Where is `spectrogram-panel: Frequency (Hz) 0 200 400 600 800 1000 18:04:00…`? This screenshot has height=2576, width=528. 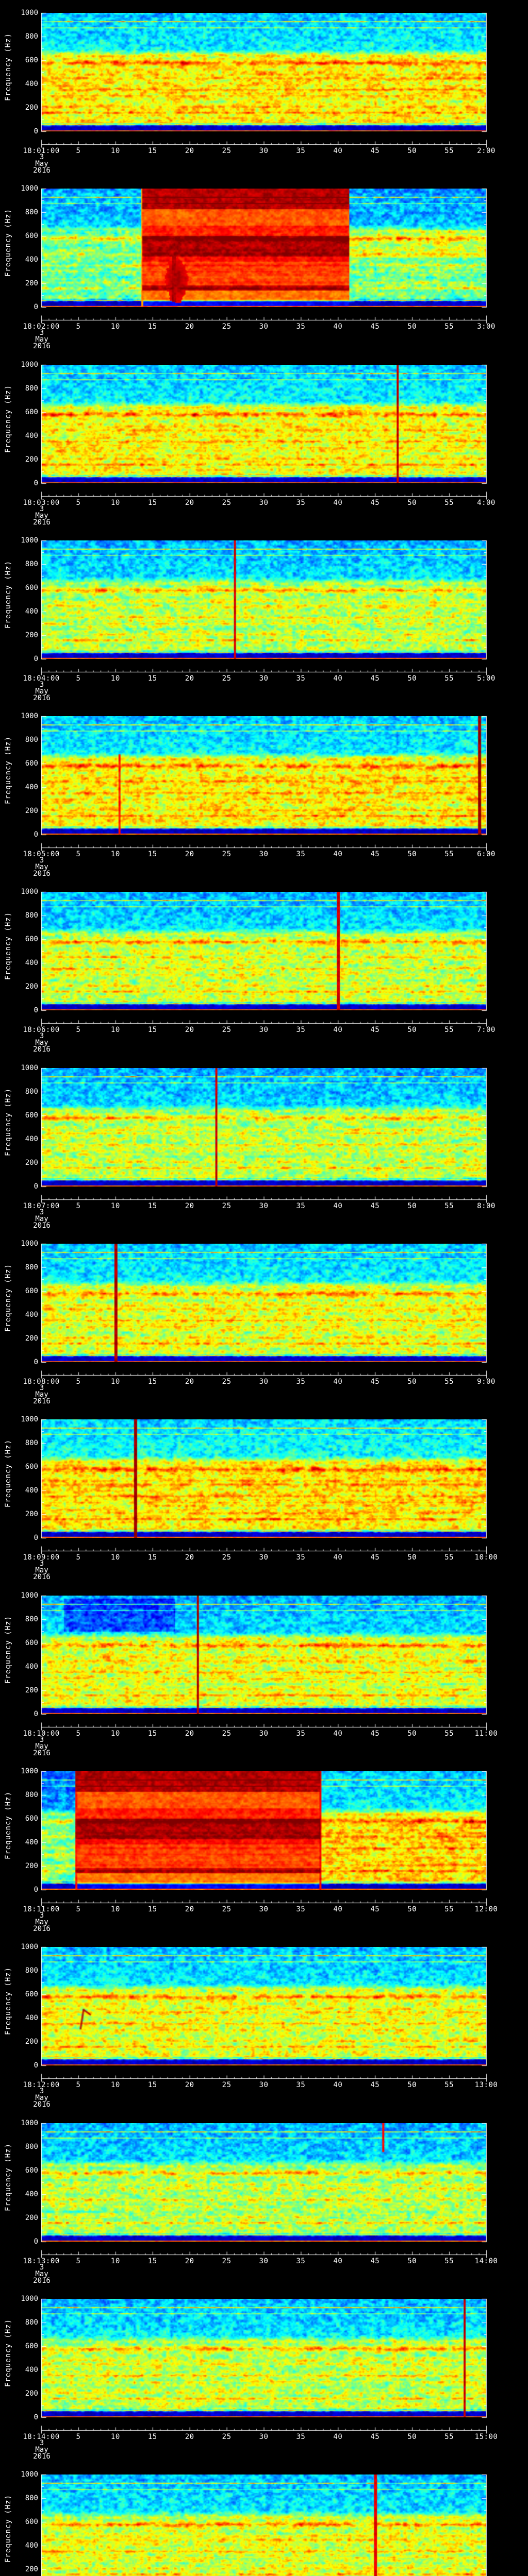
spectrogram-panel: Frequency (Hz) 0 200 400 600 800 1000 18:04:00… is located at coordinates (264, 615).